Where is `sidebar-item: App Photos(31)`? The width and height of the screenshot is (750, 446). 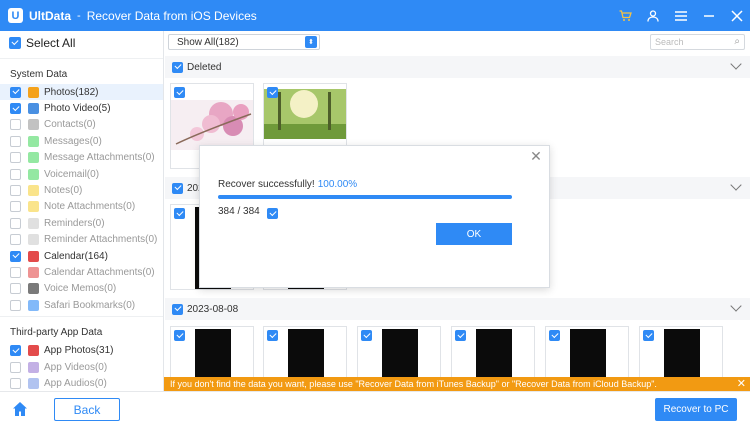 sidebar-item: App Photos(31) is located at coordinates (81, 350).